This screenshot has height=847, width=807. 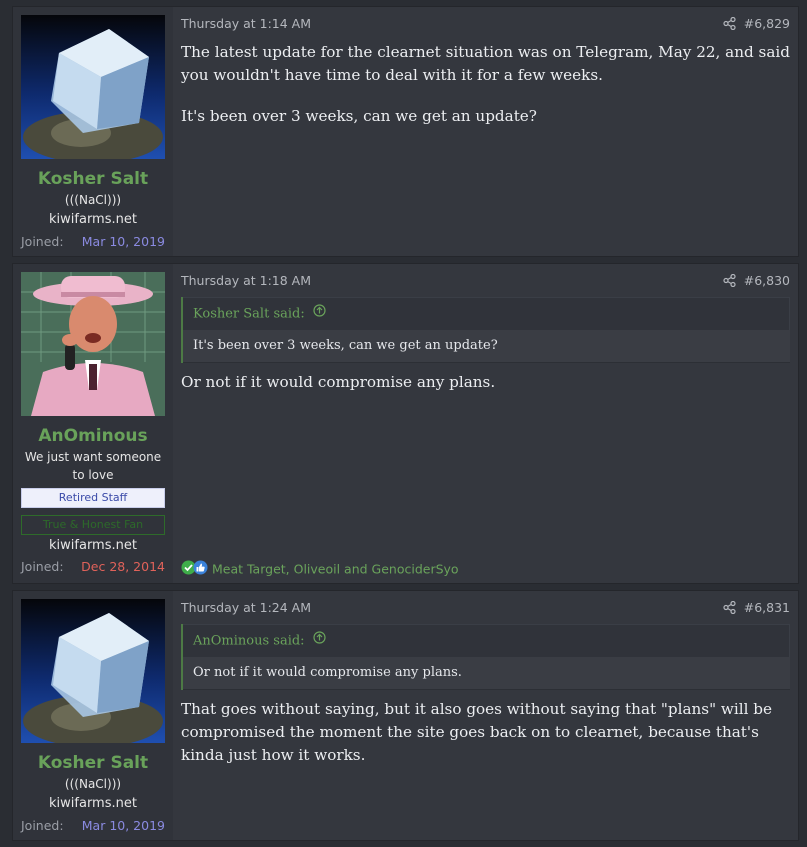 I want to click on post-paragraph: Or not if it would compromise any plans., so click(x=338, y=382).